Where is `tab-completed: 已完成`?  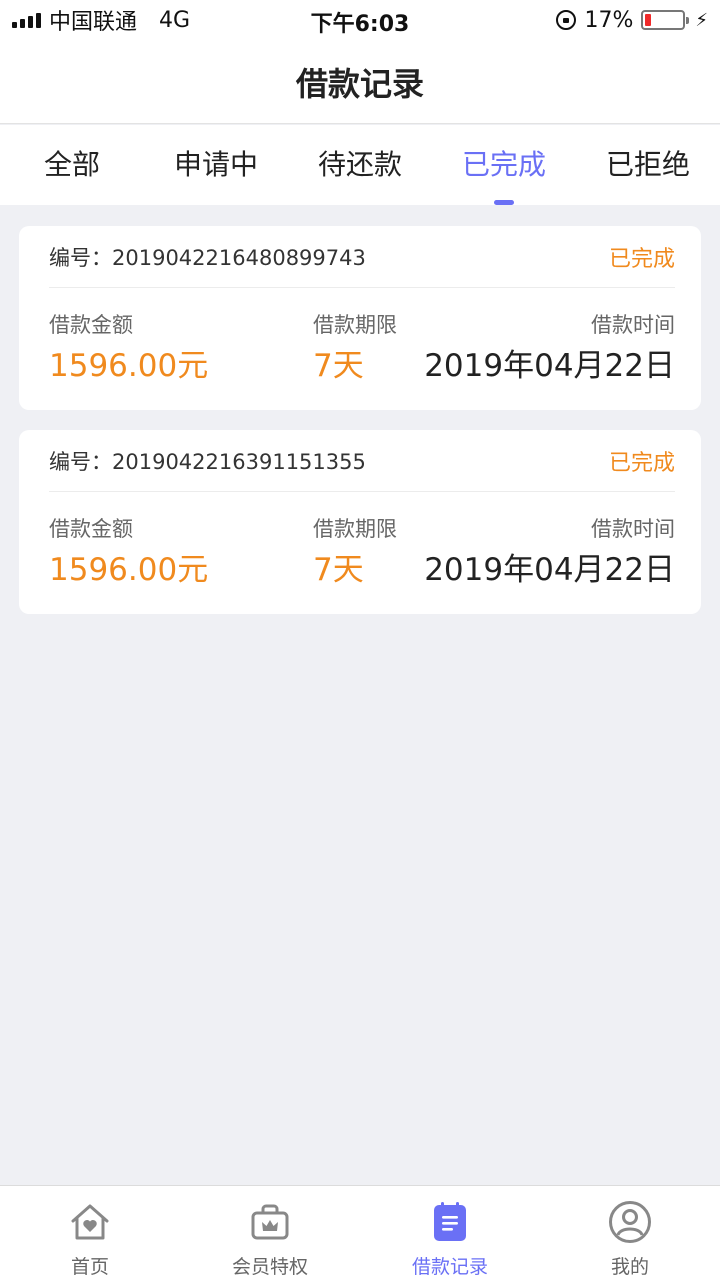 tab-completed: 已完成 is located at coordinates (504, 165).